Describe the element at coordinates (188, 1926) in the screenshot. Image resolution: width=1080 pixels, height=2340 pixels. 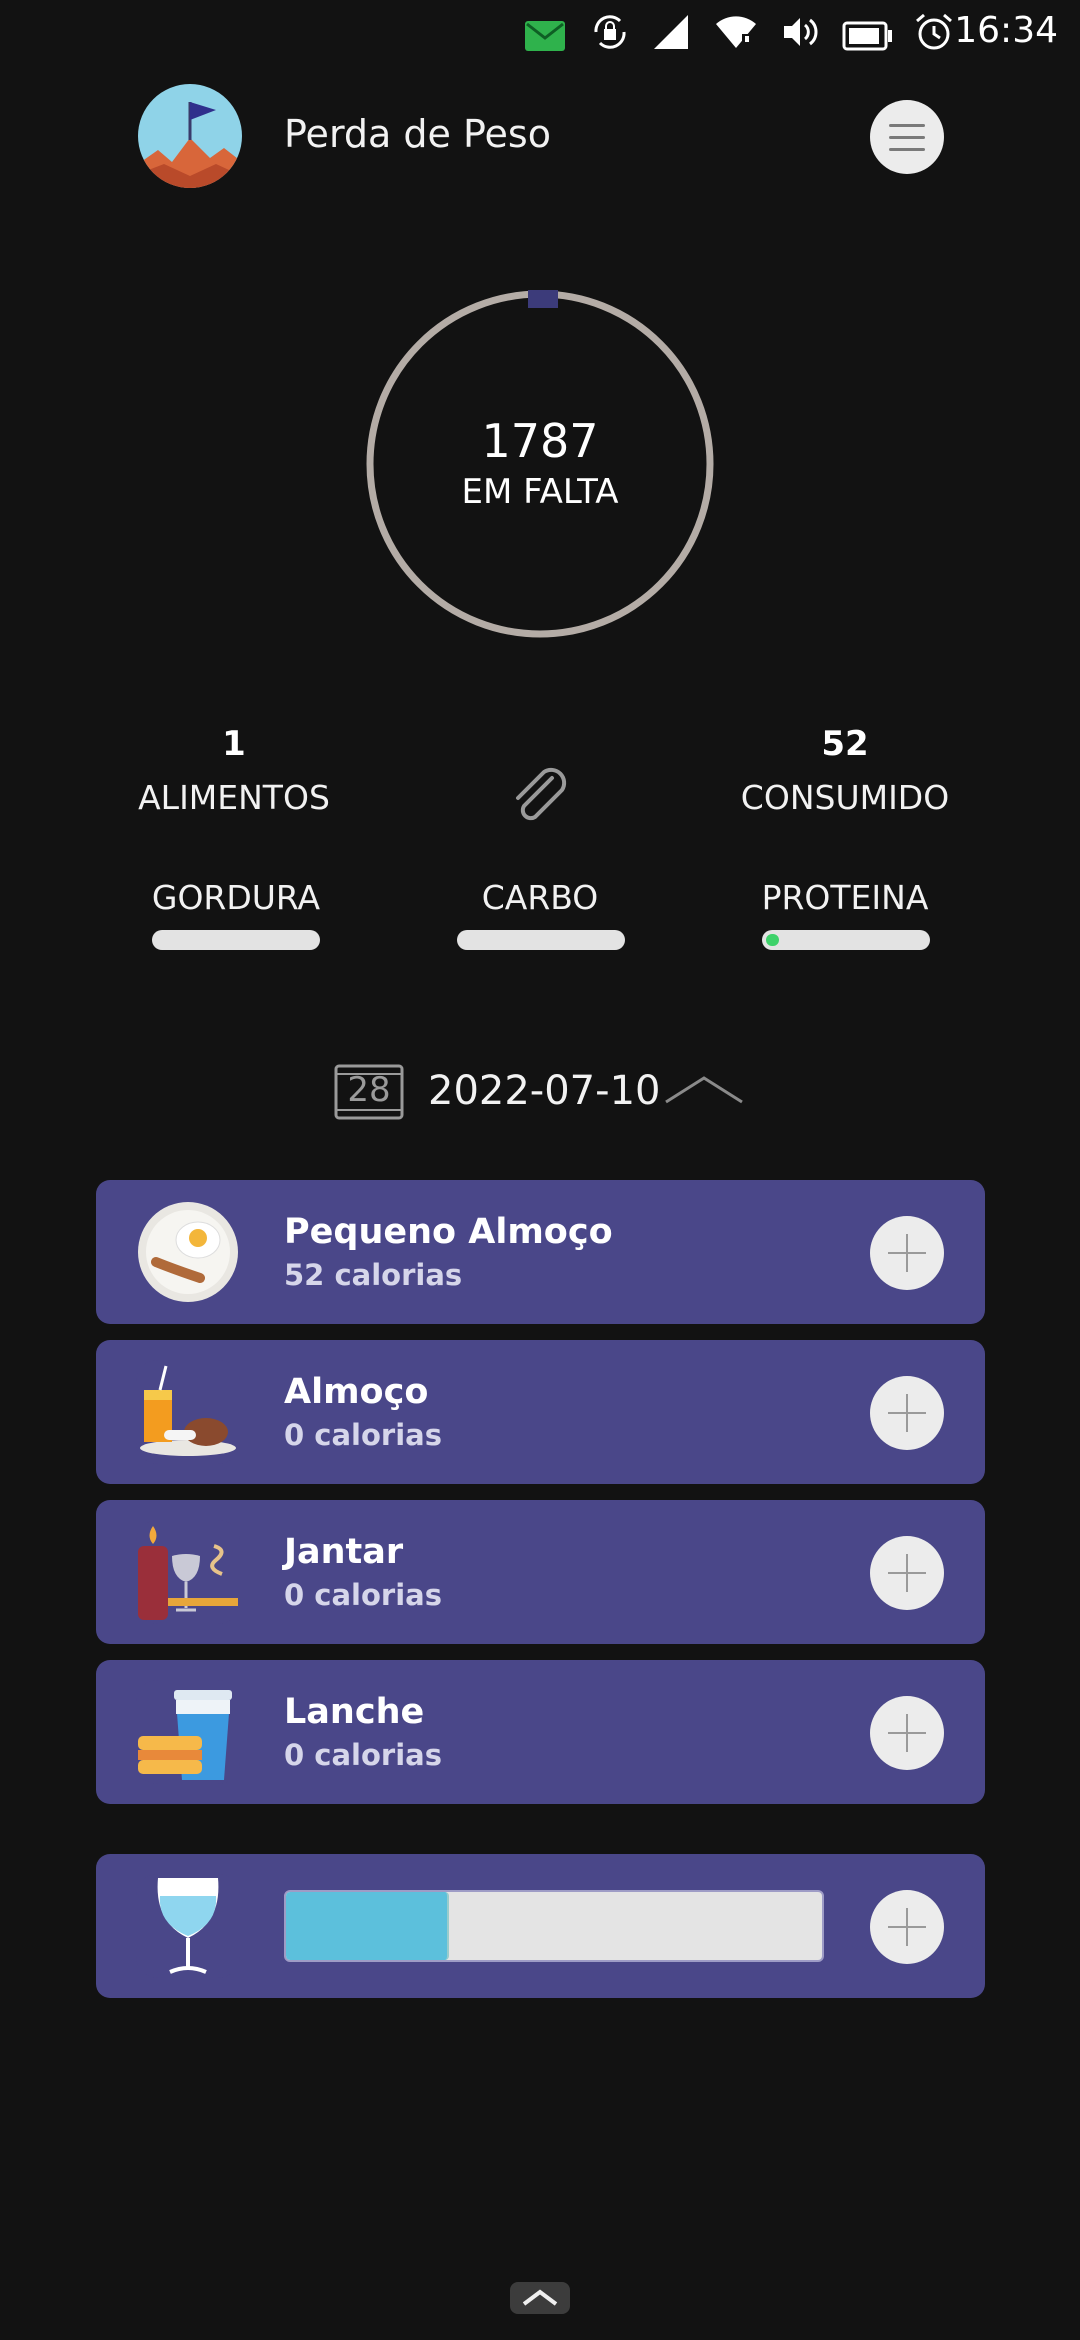
I see `water-glass-icon` at that location.